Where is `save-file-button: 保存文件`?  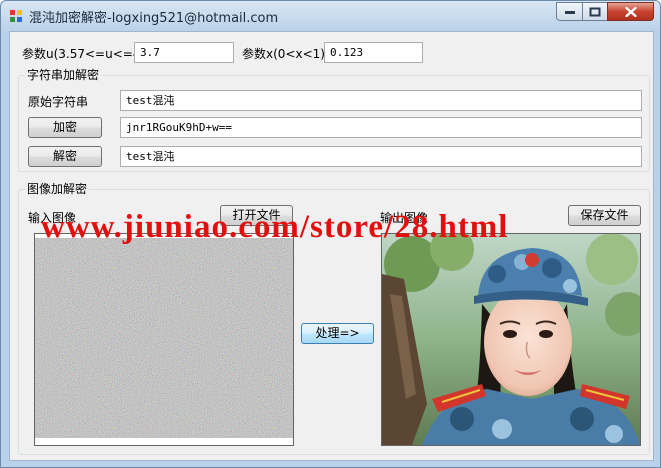
save-file-button: 保存文件 is located at coordinates (604, 215).